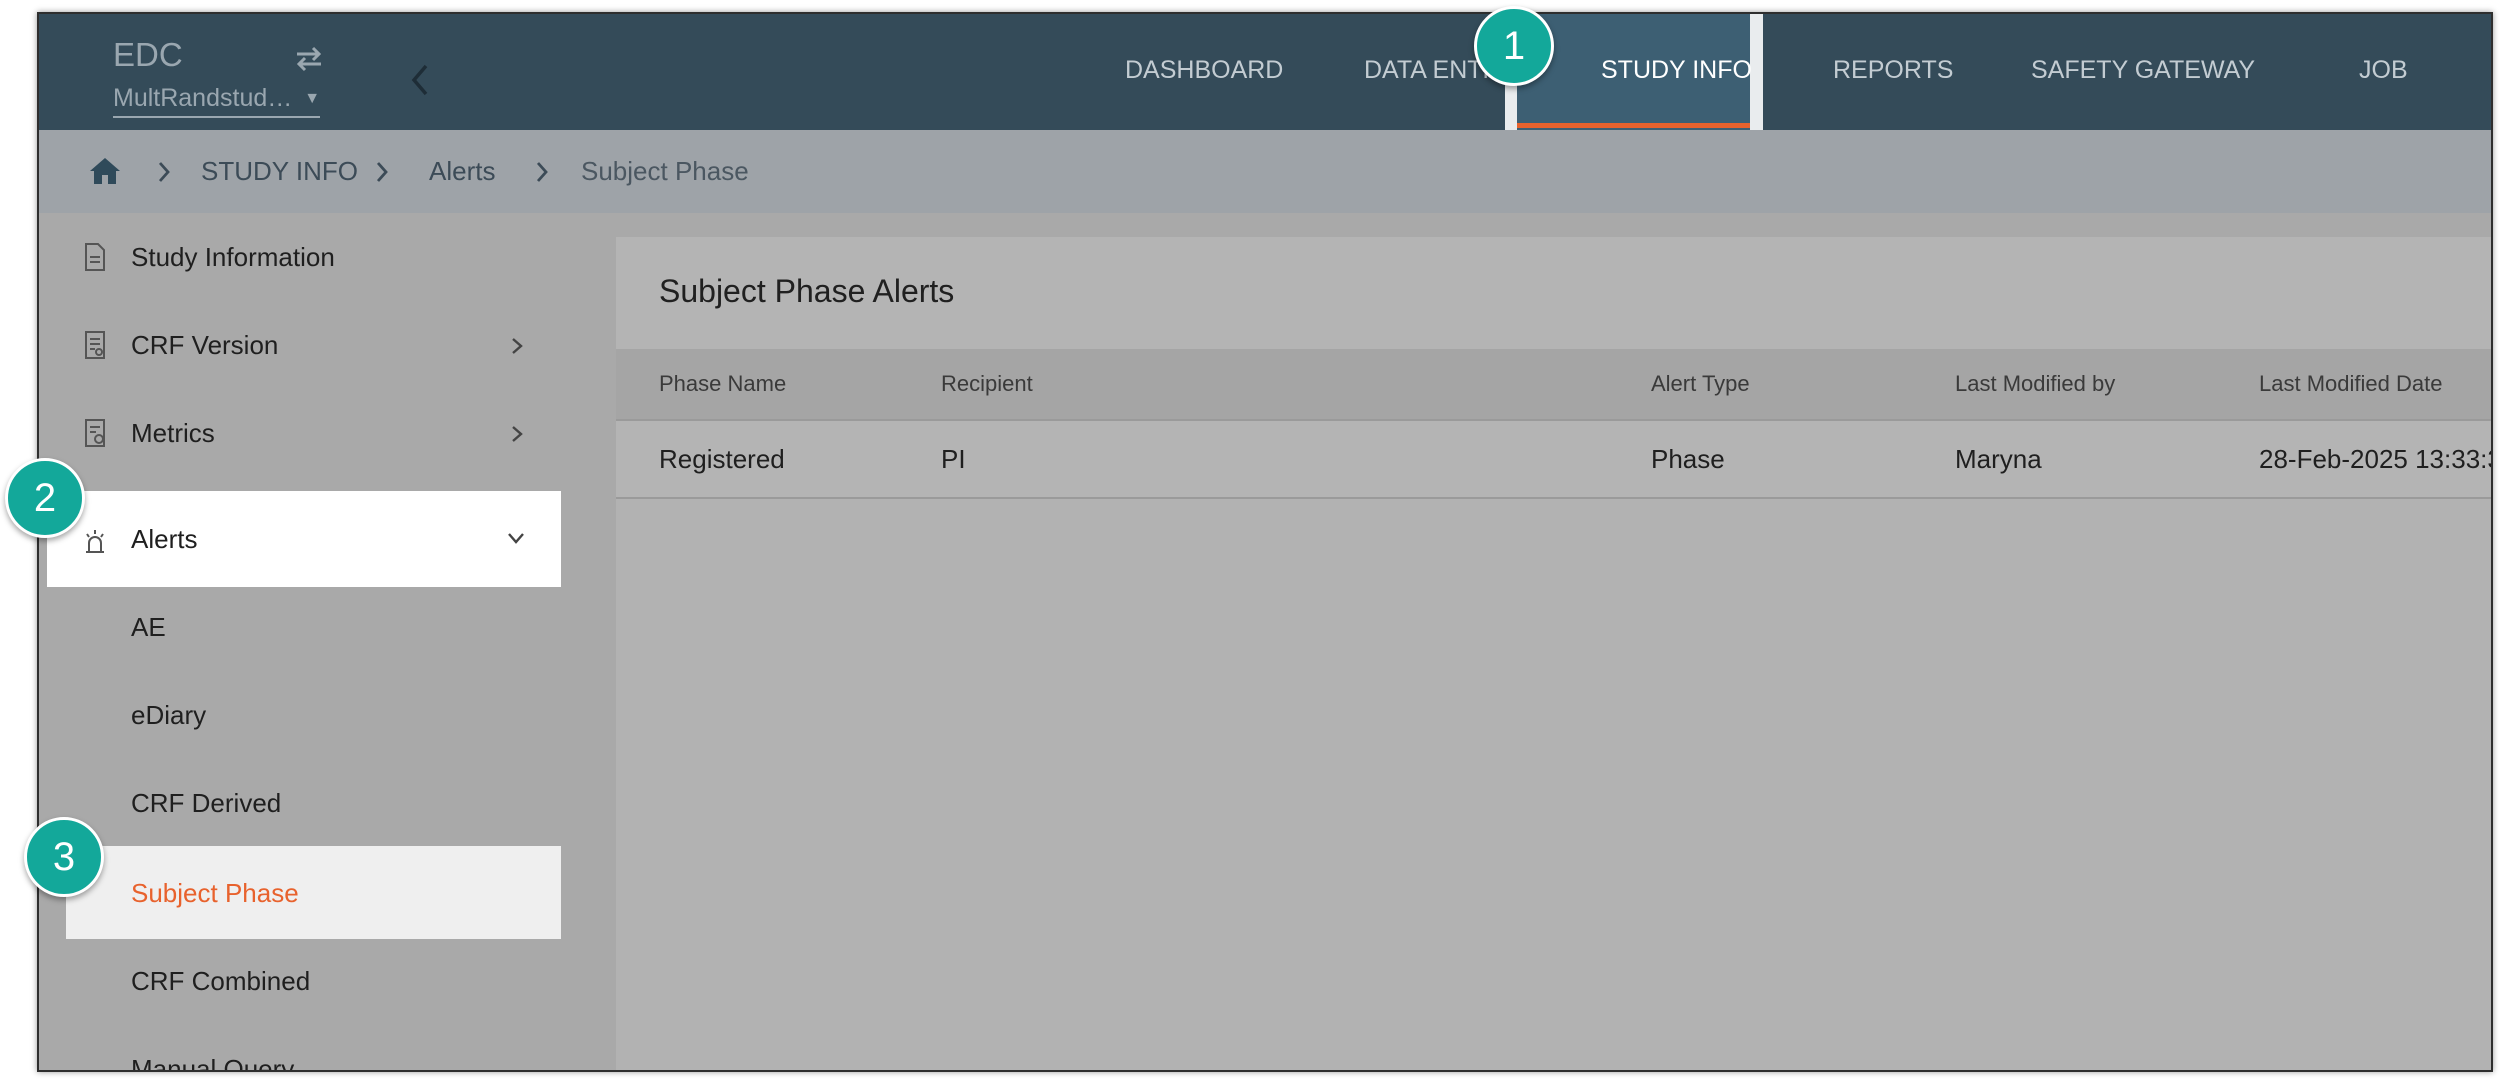 This screenshot has height=1079, width=2500. What do you see at coordinates (221, 981) in the screenshot?
I see `sidebar-item-label: CRF Combined` at bounding box center [221, 981].